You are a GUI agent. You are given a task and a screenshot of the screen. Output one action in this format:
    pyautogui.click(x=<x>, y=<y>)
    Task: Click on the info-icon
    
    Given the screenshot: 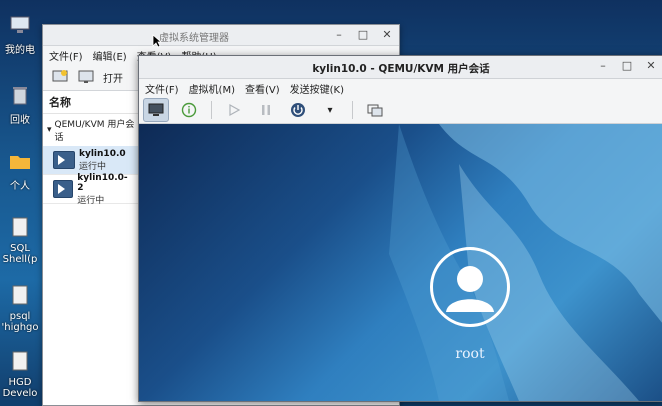 What is the action you would take?
    pyautogui.click(x=189, y=110)
    